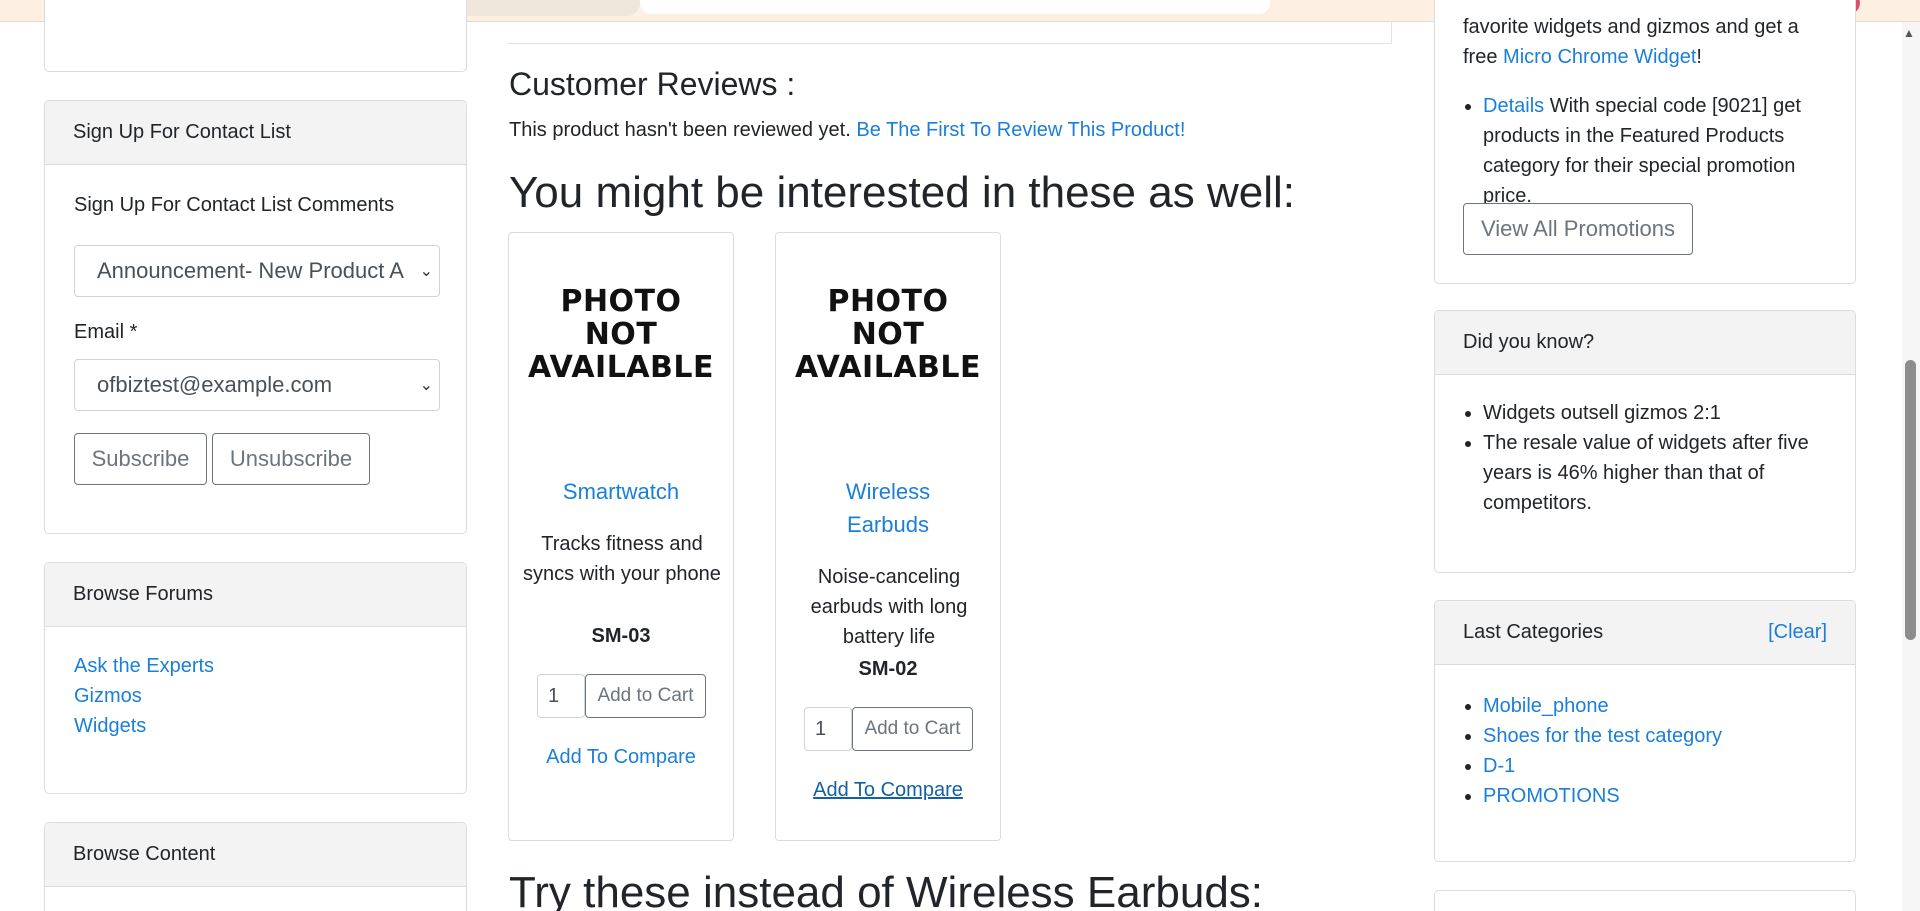 Image resolution: width=1920 pixels, height=911 pixels. I want to click on email-label: Email *, so click(106, 332).